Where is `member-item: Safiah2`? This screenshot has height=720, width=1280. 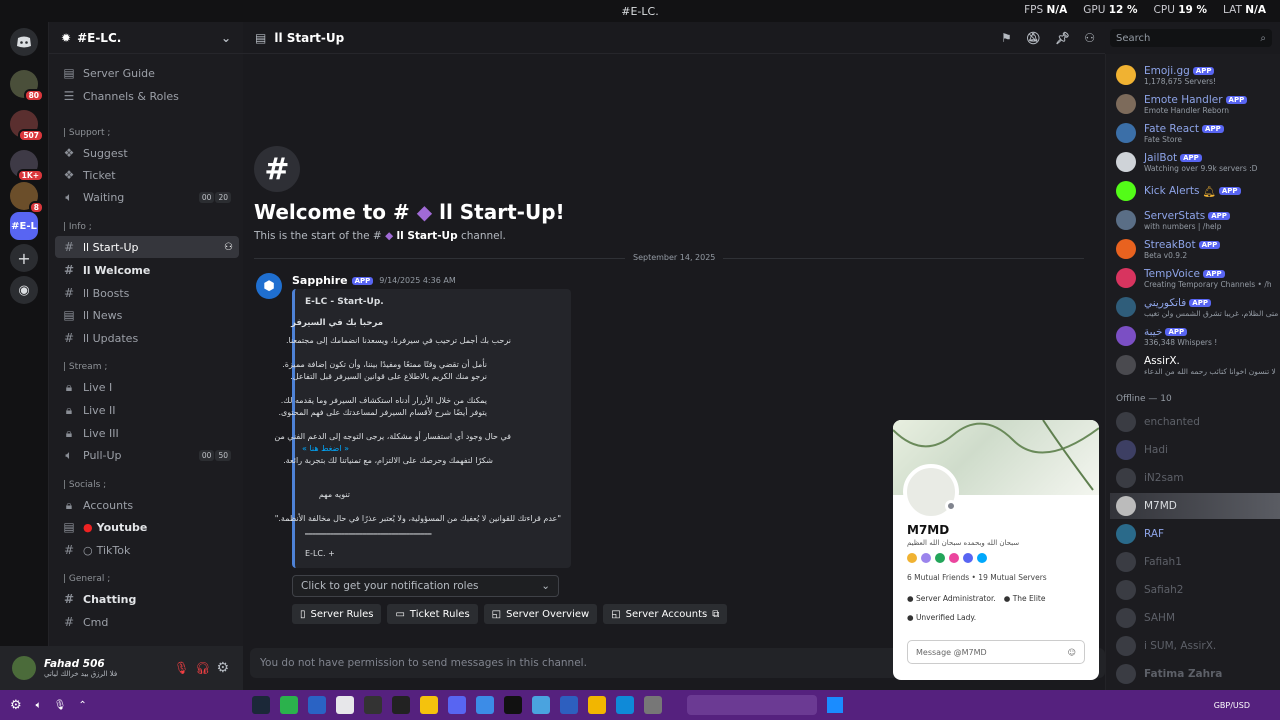
member-item: Safiah2 is located at coordinates (1196, 590).